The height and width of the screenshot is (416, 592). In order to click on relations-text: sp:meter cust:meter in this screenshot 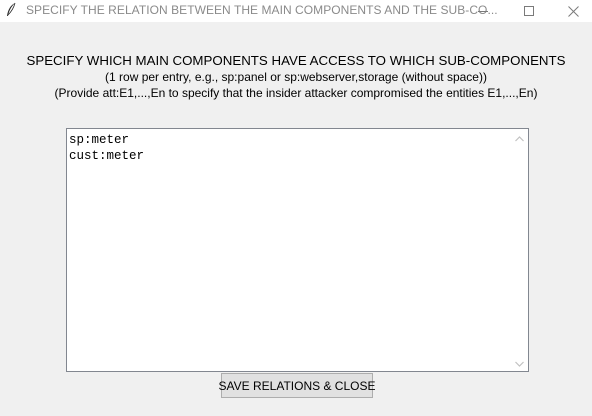, I will do `click(289, 148)`.